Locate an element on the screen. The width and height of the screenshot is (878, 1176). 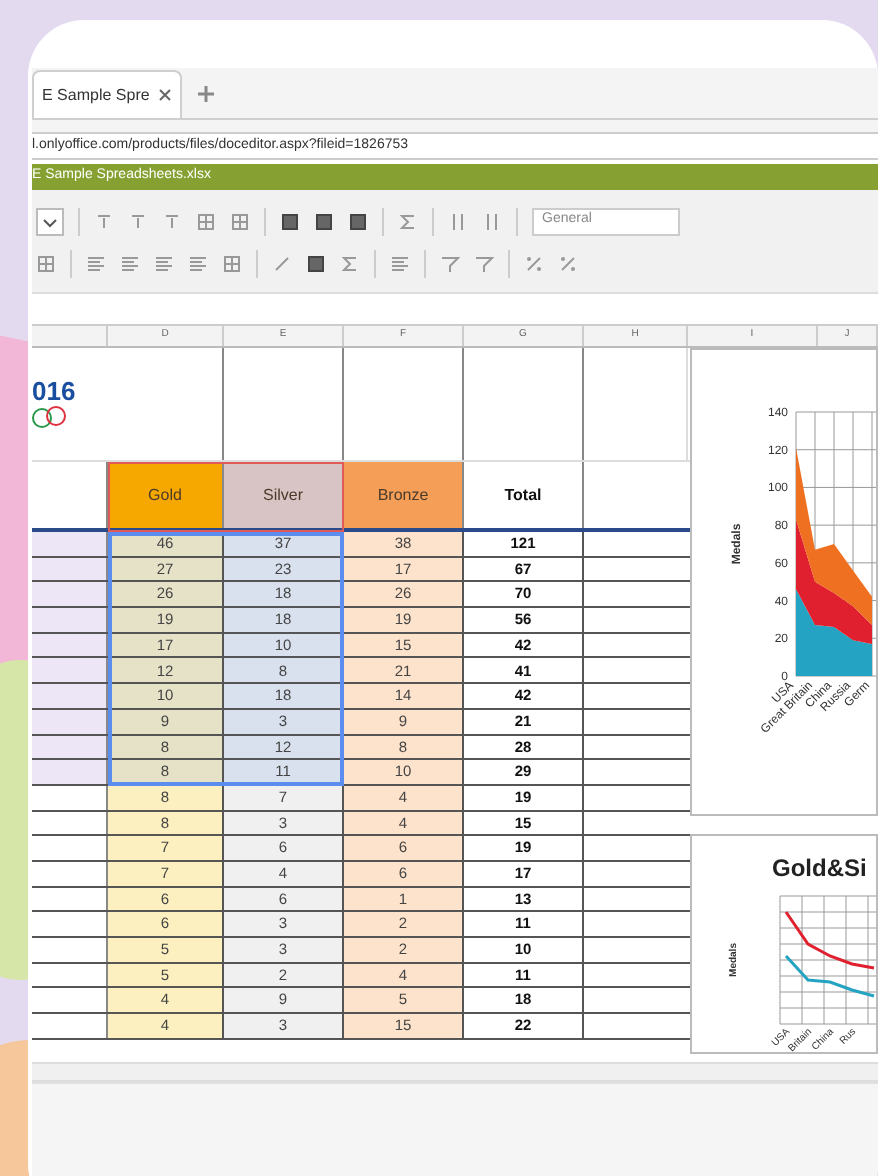
scroll-bar is located at coordinates (455, 1072).